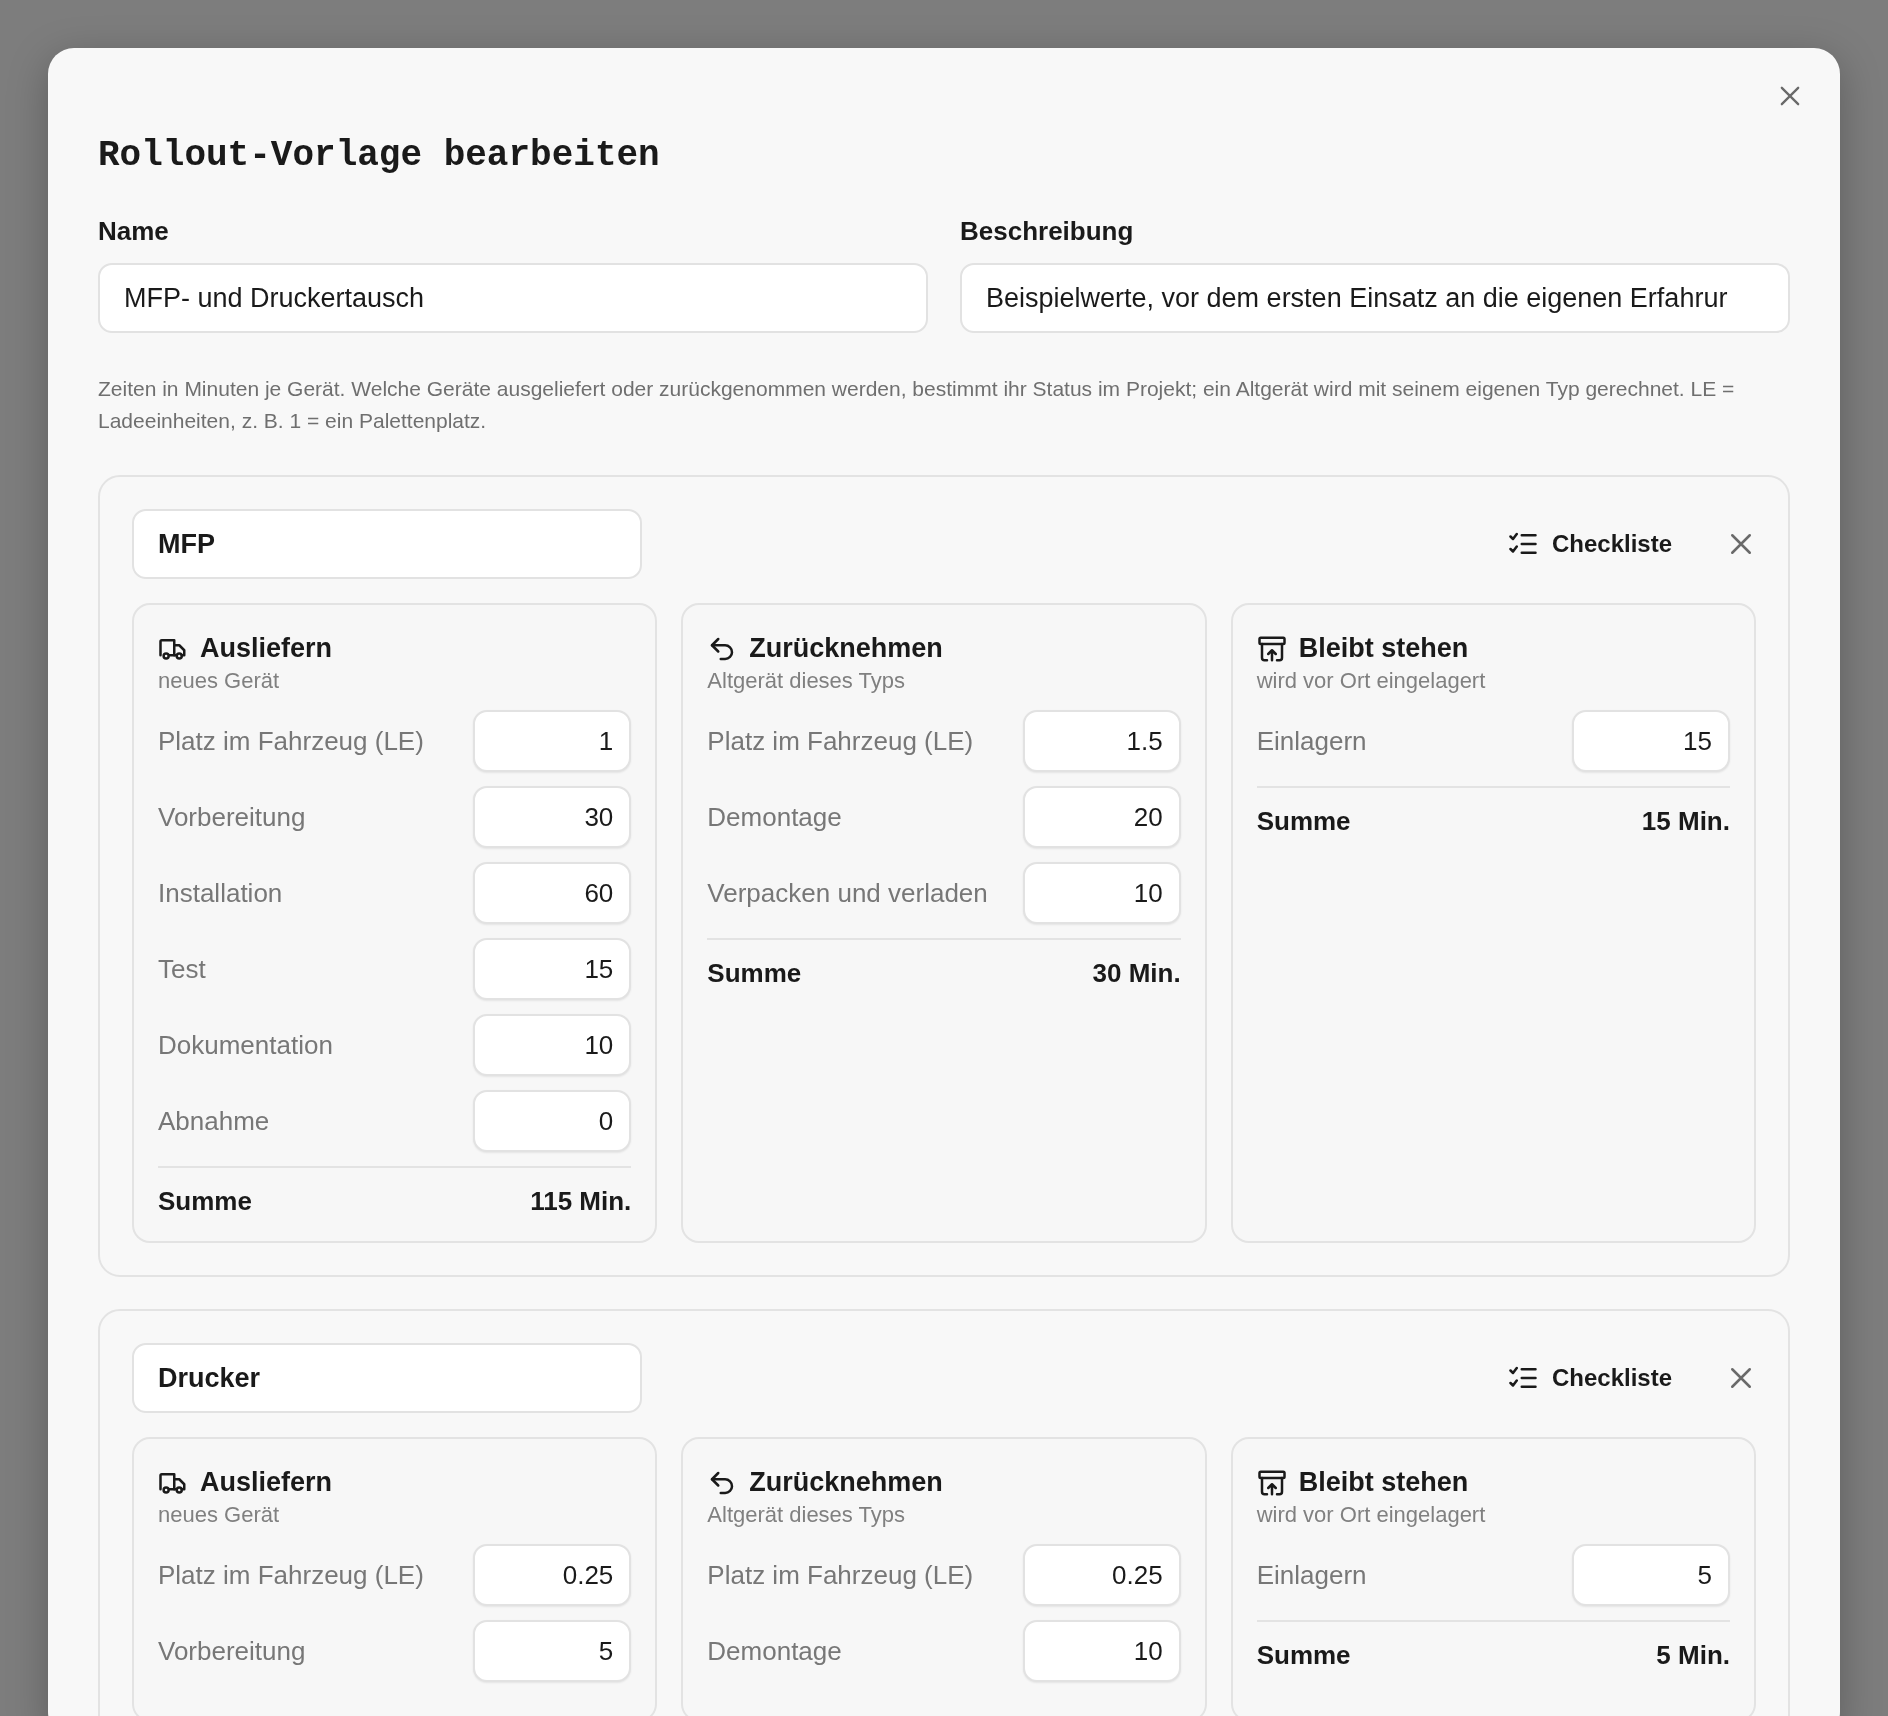 The height and width of the screenshot is (1716, 1888). I want to click on text-field: MFP- und Druckertausch, so click(513, 298).